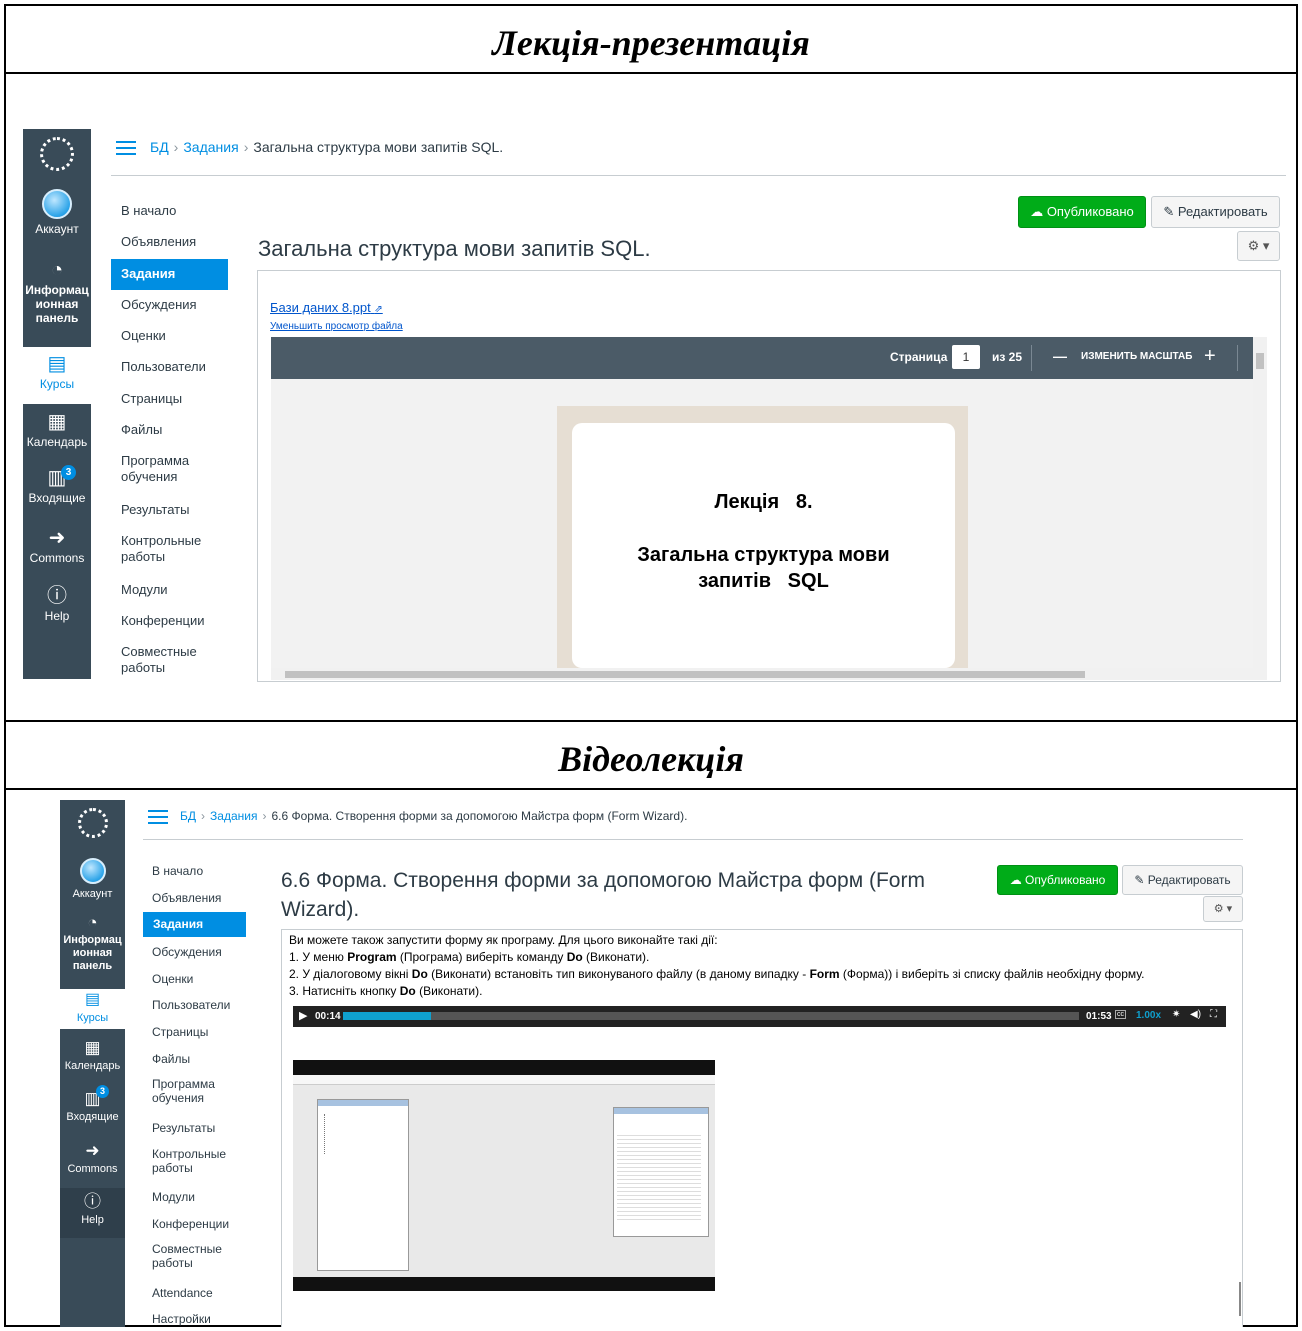 This screenshot has width=1302, height=1331. What do you see at coordinates (651, 43) in the screenshot?
I see `section-title-presentation: Лекція-презентація` at bounding box center [651, 43].